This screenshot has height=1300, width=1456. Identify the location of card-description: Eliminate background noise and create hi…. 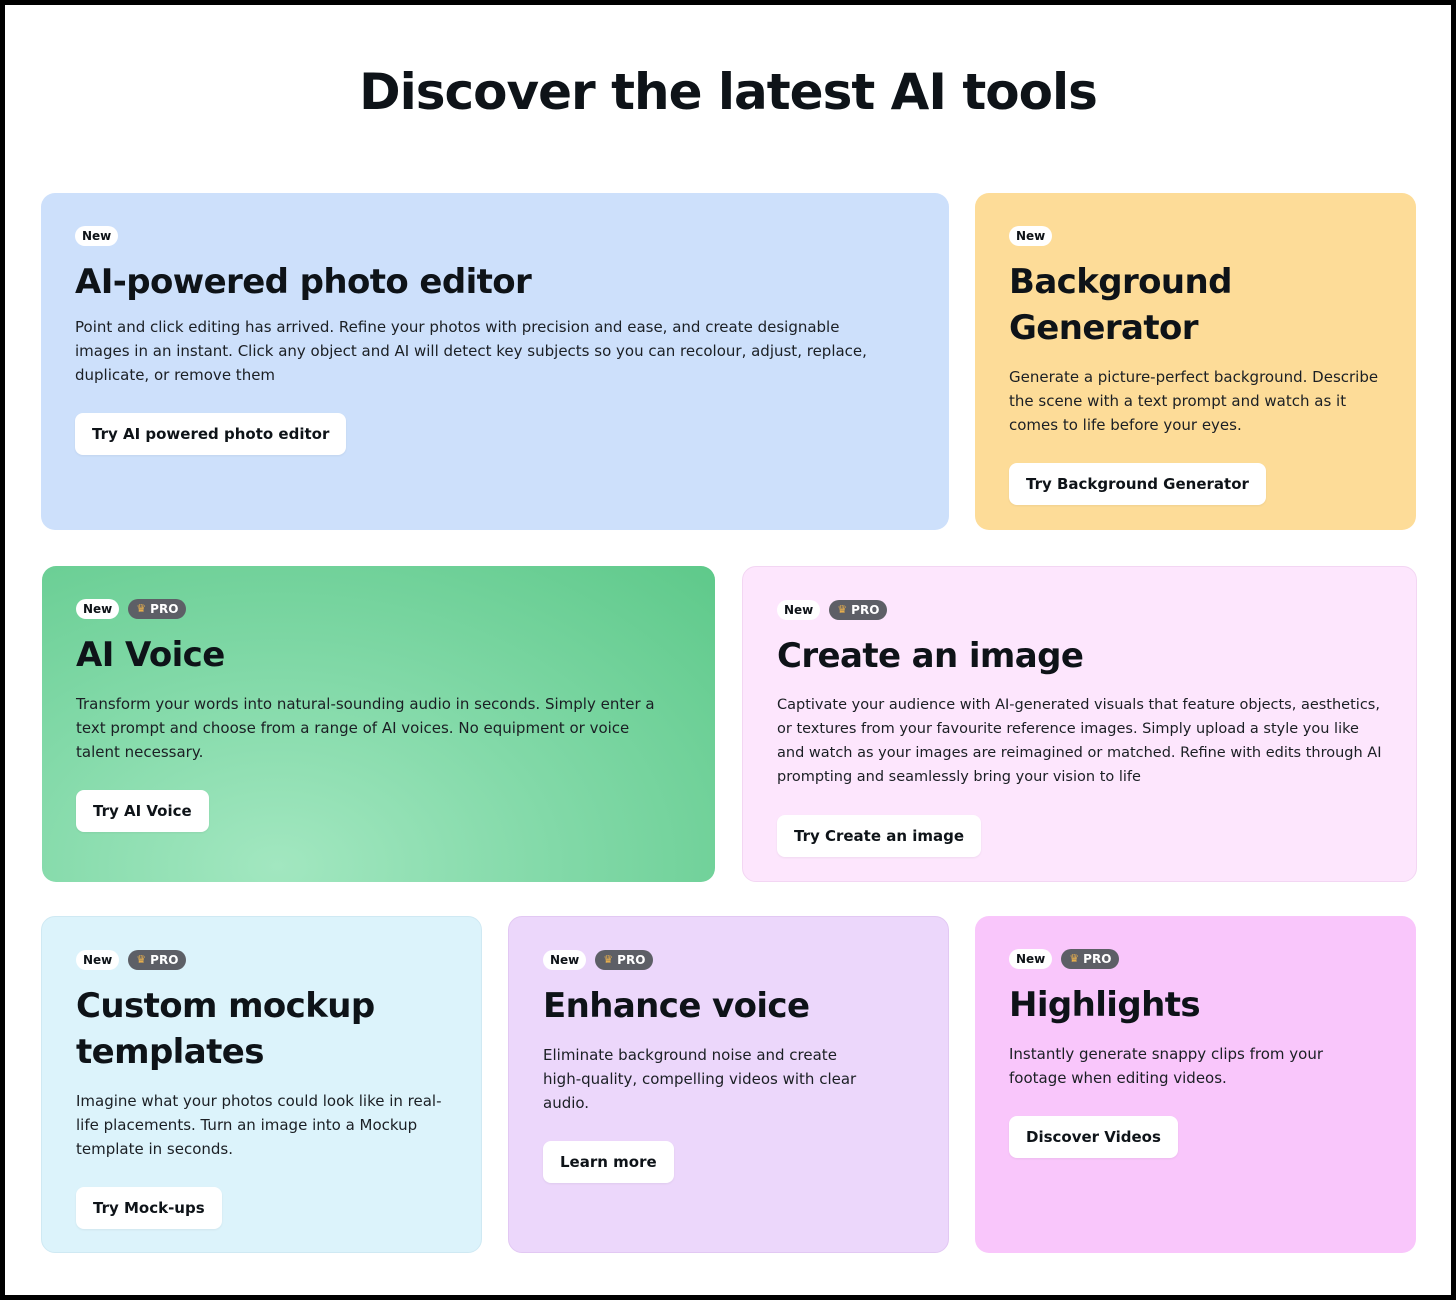
(700, 1079).